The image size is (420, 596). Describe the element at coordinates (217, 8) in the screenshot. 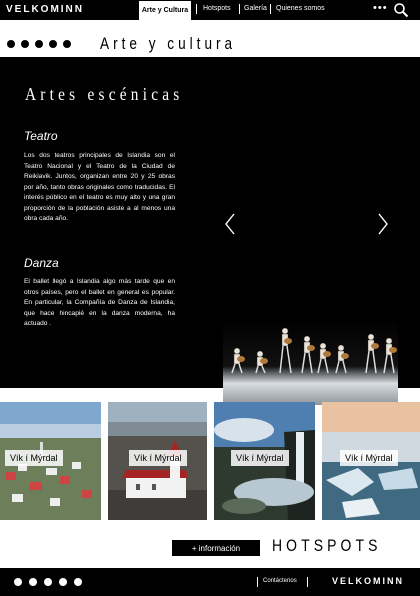

I see `nav-link-hotspots: Hotspots` at that location.